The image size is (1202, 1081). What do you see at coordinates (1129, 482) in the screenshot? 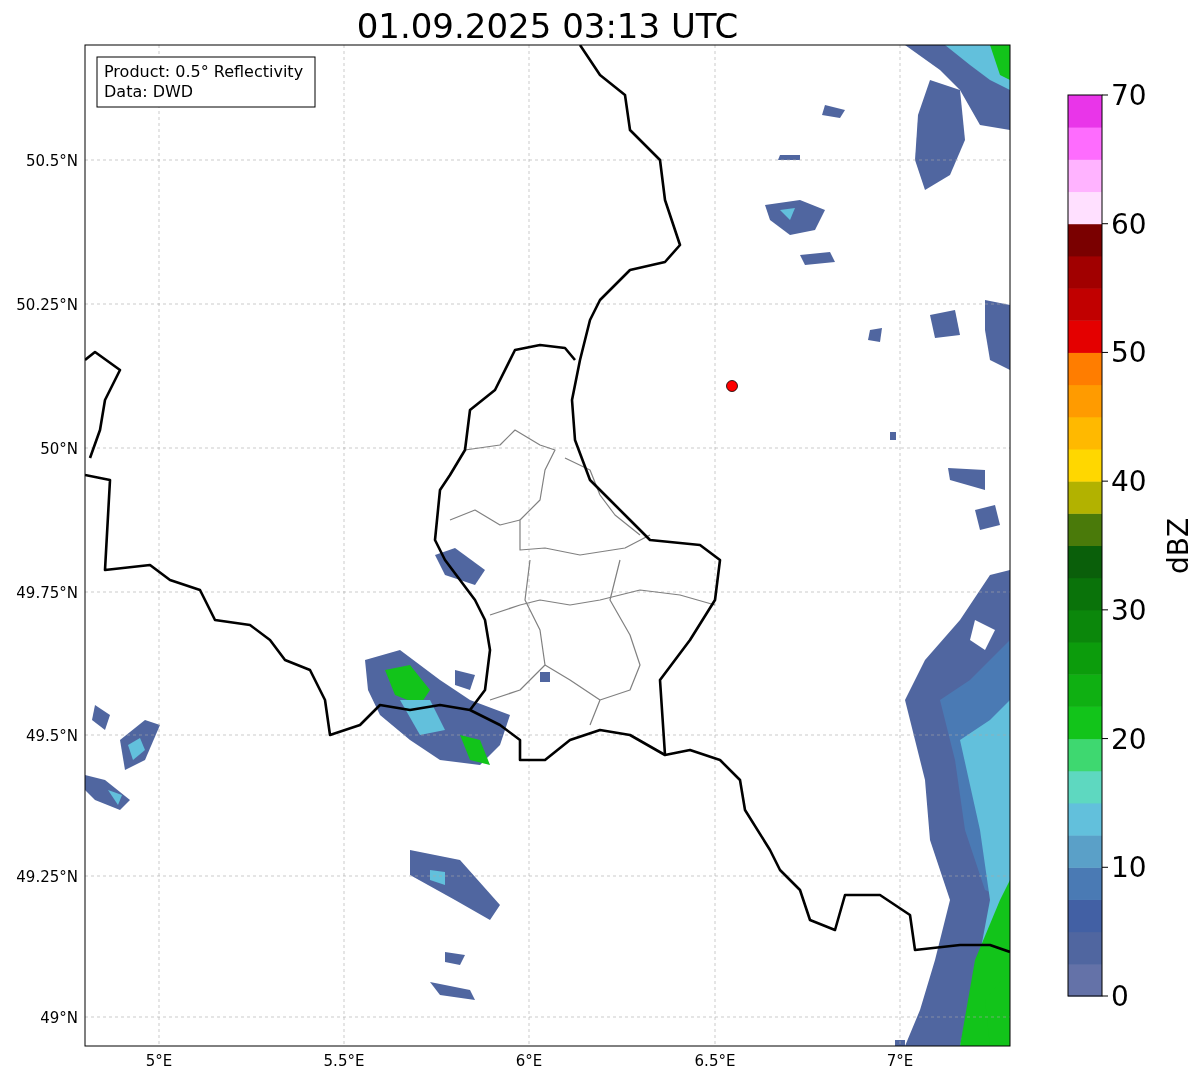
I see `colorbar-tick-label: 40` at bounding box center [1129, 482].